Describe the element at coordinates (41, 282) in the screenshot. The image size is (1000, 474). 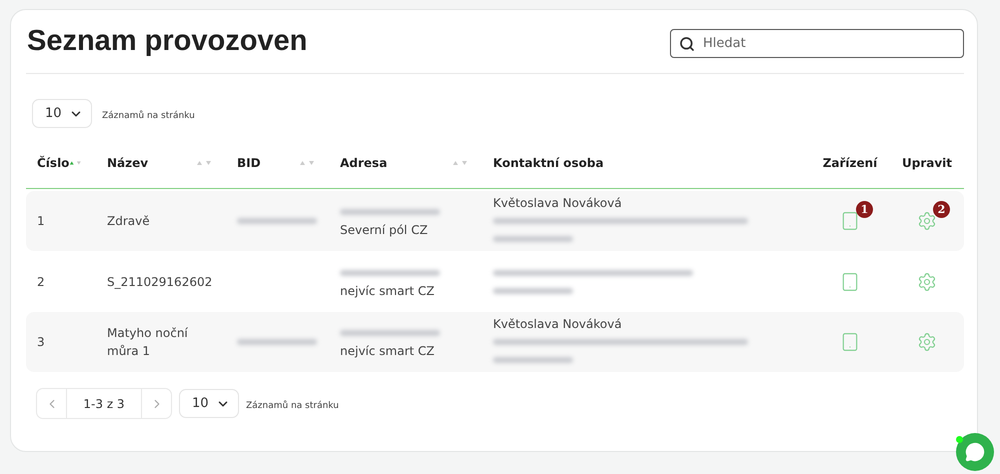
I see `table-cell-text: 2` at that location.